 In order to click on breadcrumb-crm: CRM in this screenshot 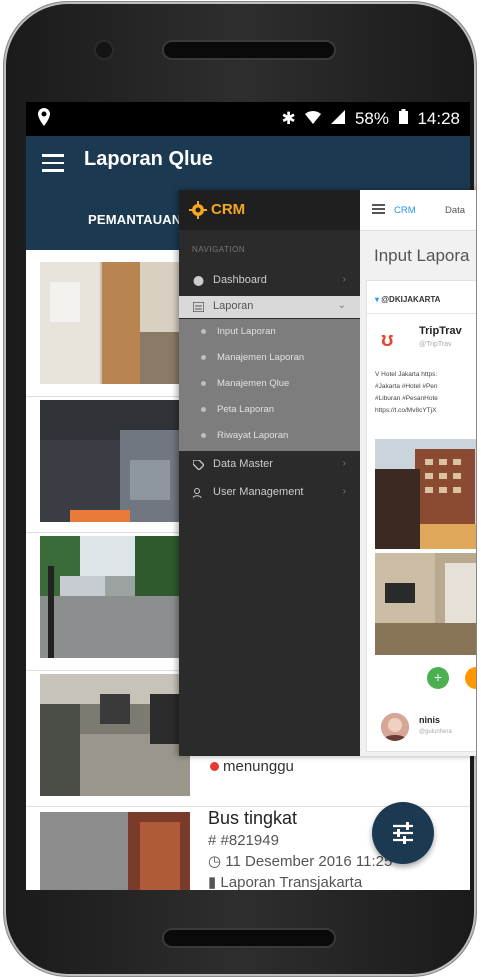, I will do `click(405, 210)`.